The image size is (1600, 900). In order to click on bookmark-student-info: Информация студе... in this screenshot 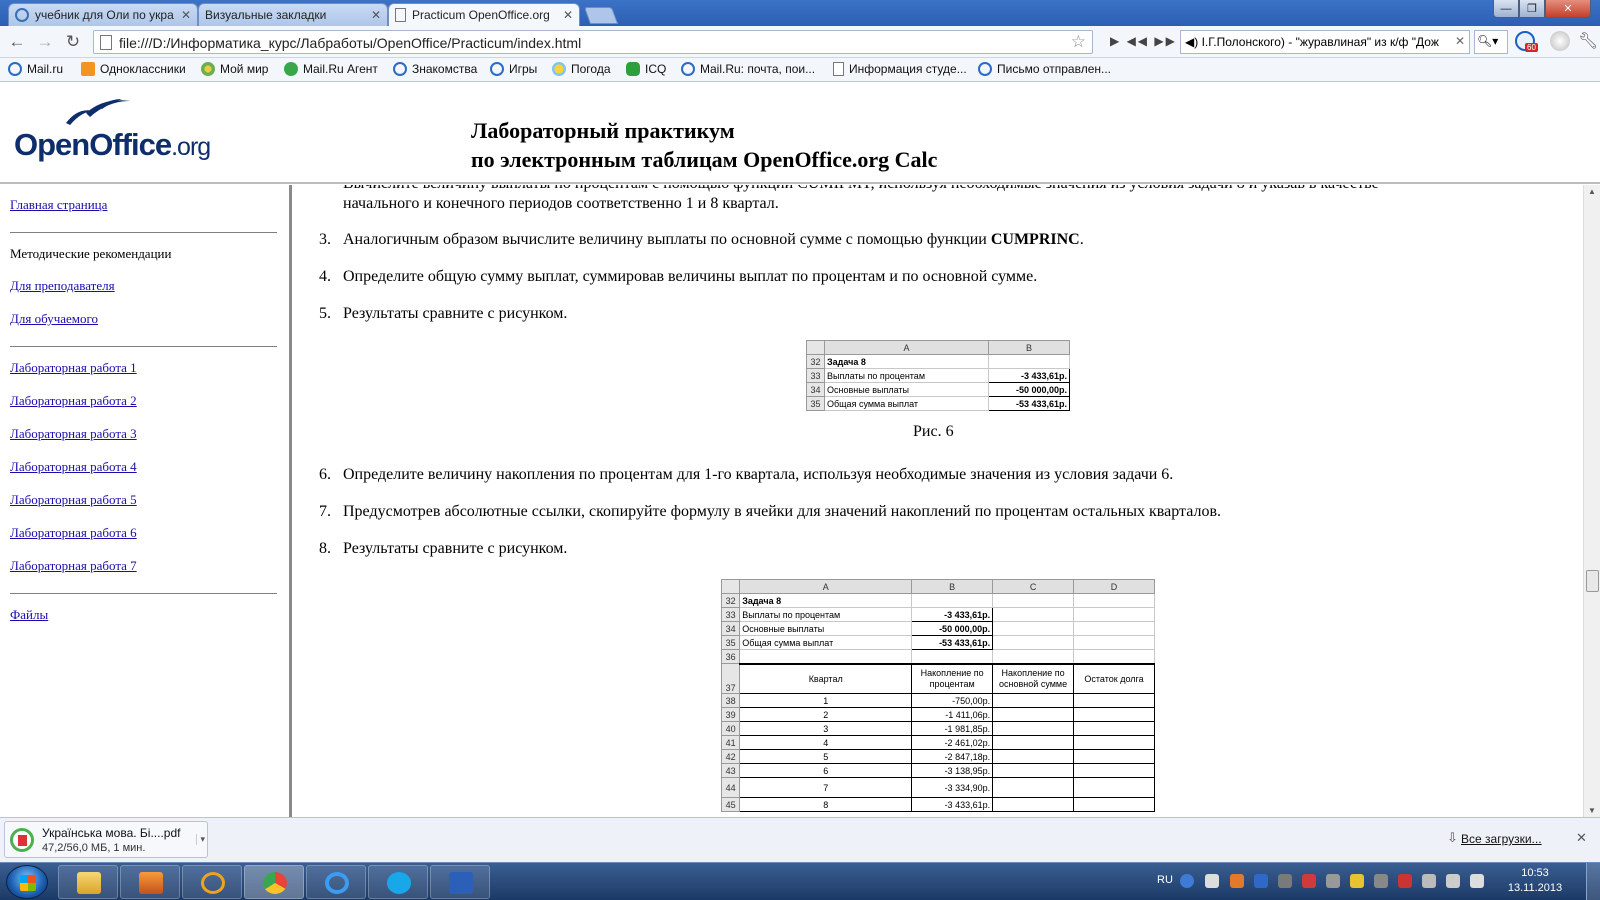, I will do `click(900, 69)`.